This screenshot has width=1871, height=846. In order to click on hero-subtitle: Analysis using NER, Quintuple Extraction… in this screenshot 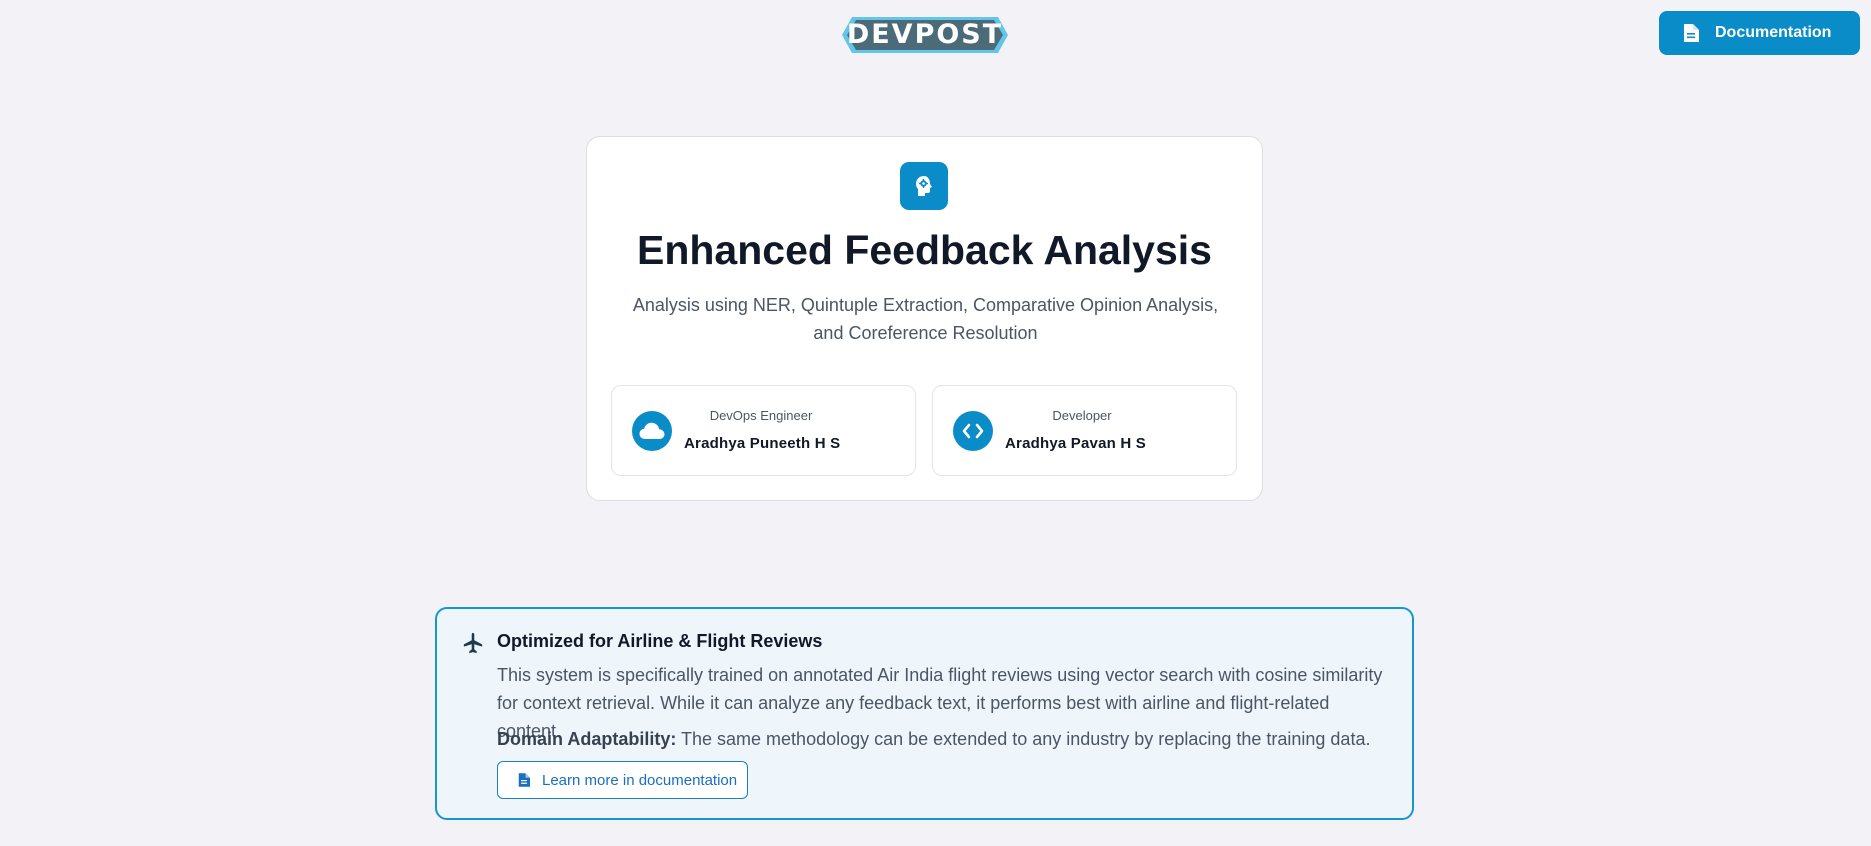, I will do `click(925, 319)`.